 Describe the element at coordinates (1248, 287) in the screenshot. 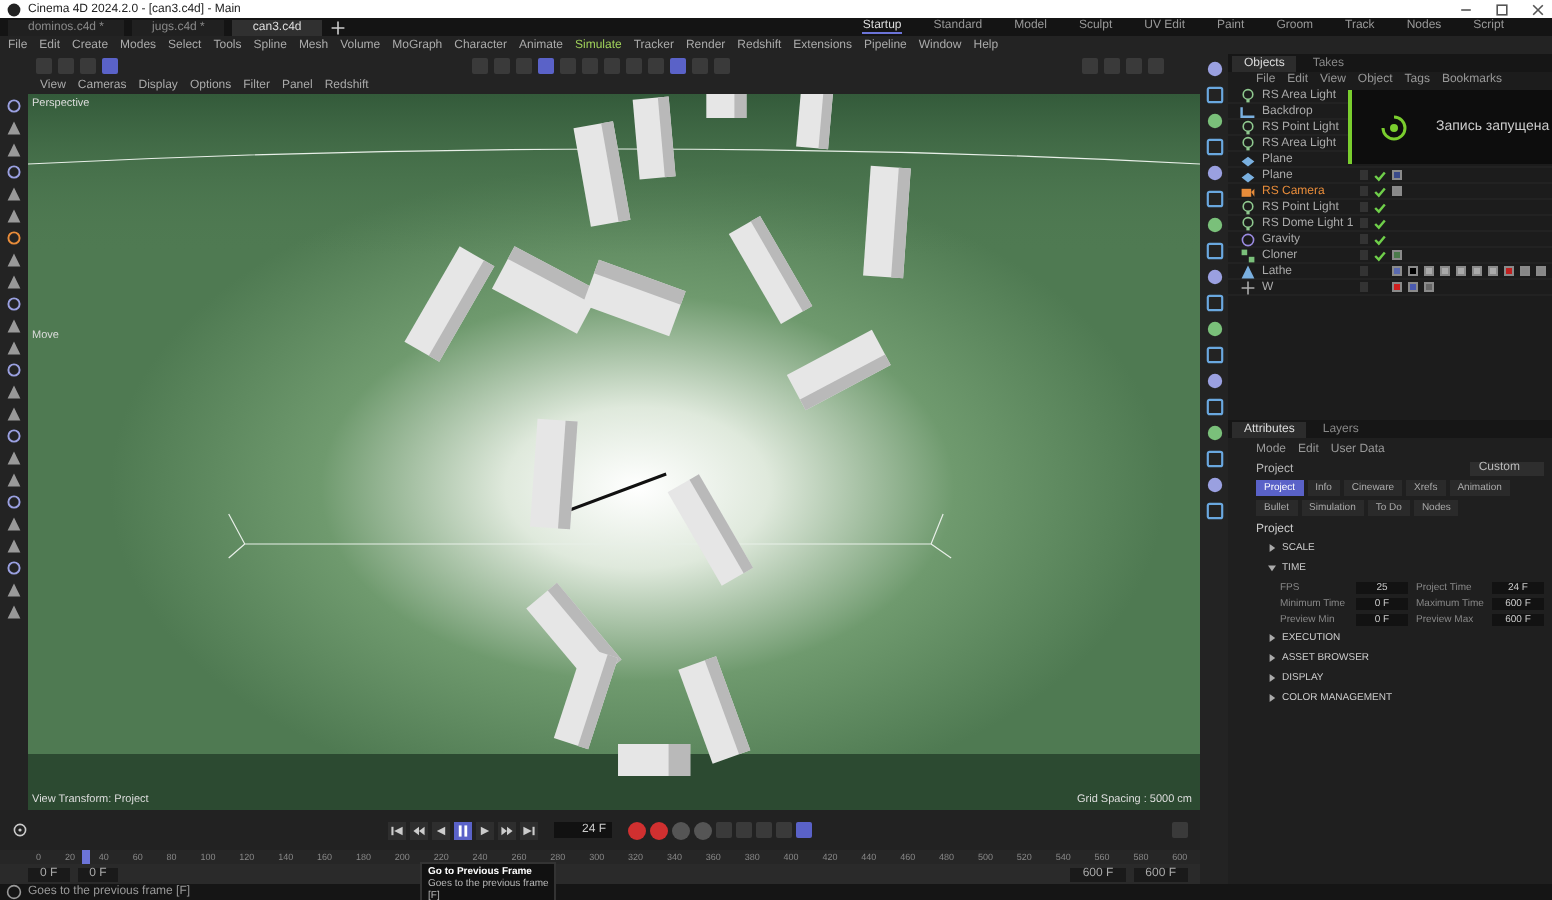

I see `null-object-icon` at that location.